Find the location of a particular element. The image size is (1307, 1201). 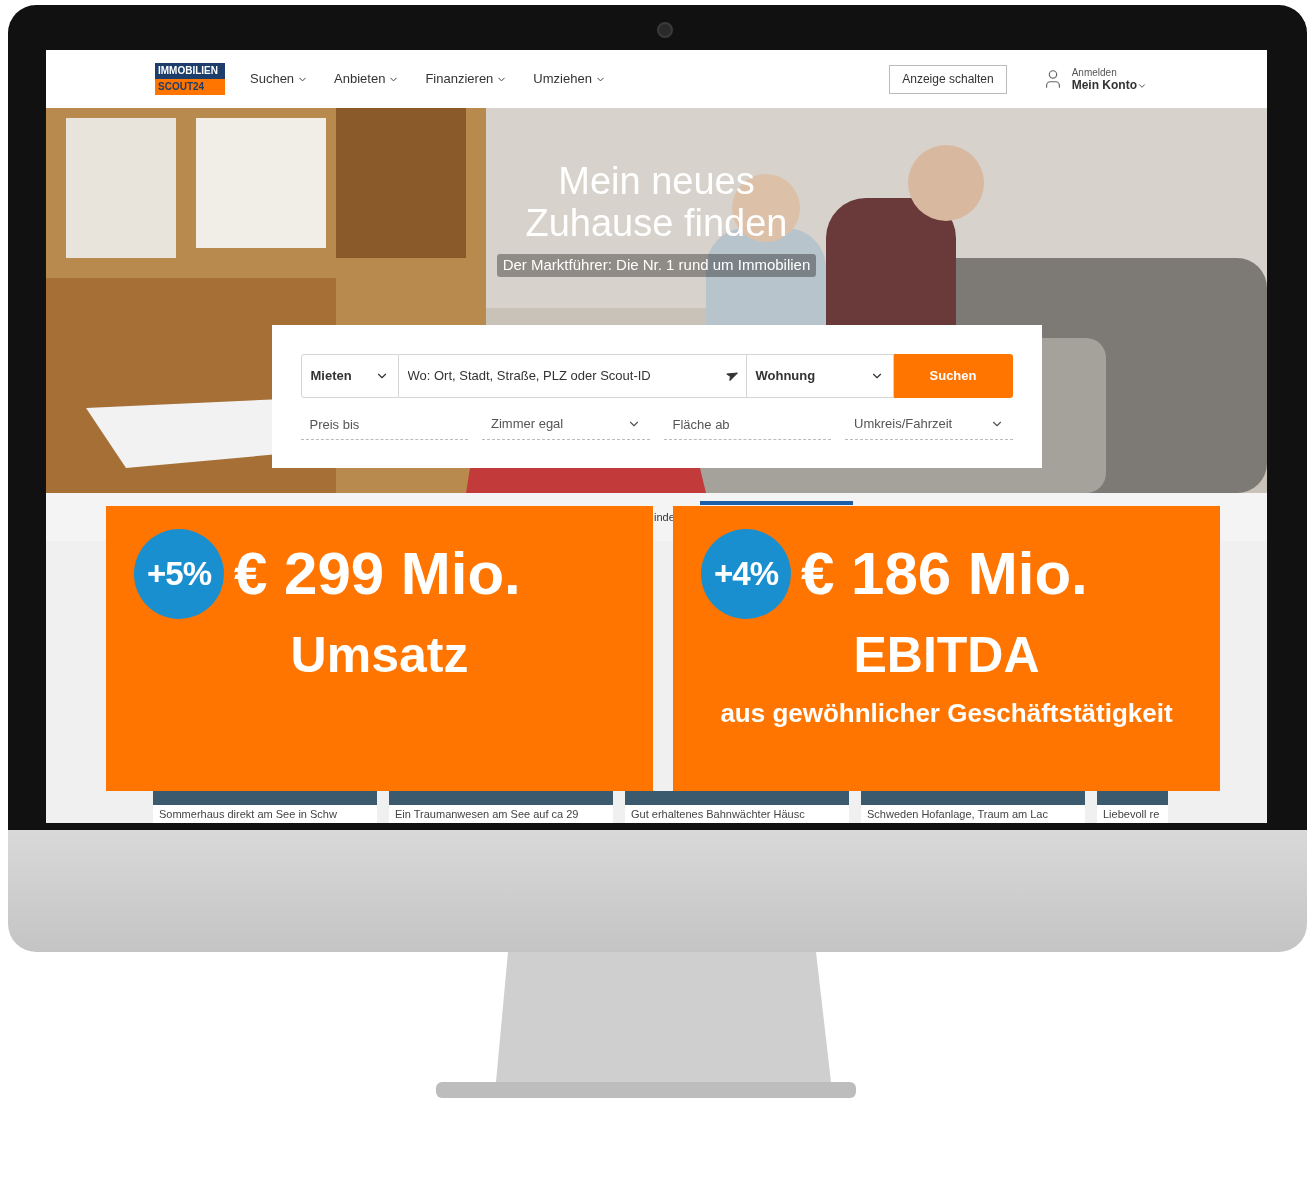

nav-menu: Finanzieren is located at coordinates (466, 79).